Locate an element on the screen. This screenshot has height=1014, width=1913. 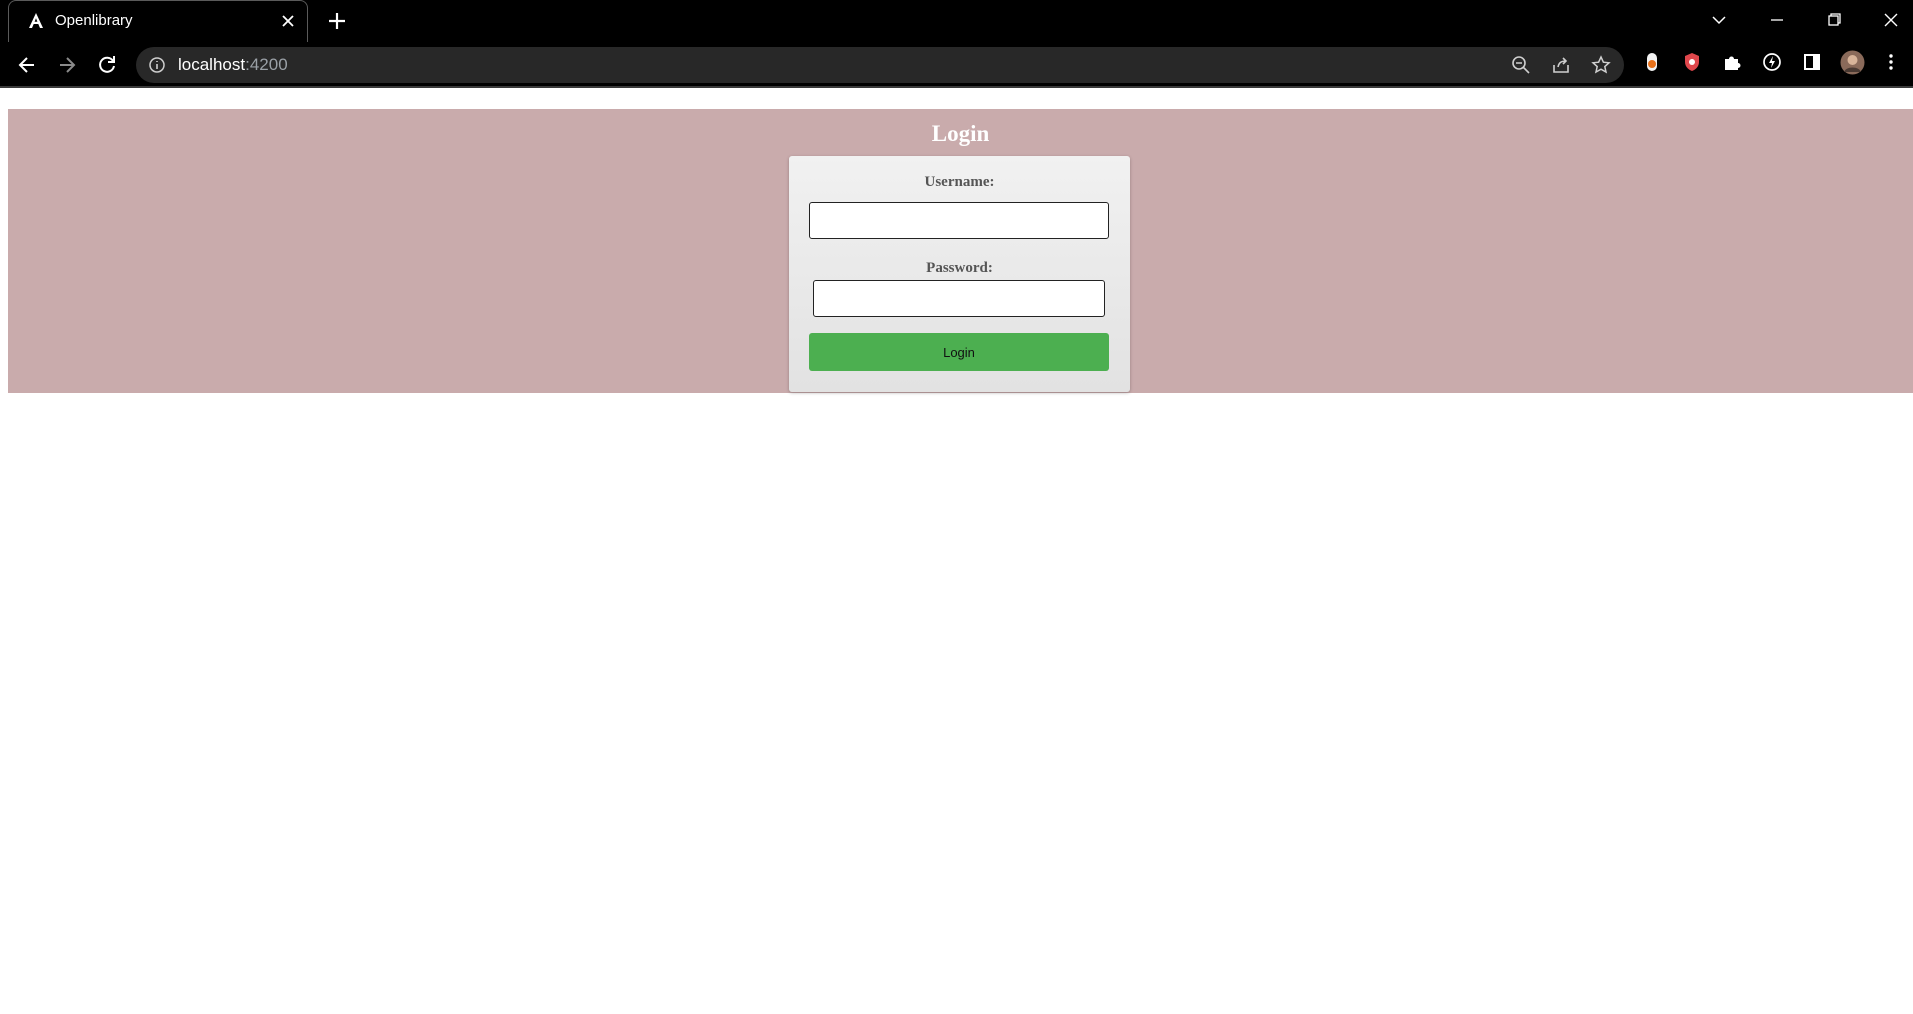
angular-logo-icon is located at coordinates (36, 20).